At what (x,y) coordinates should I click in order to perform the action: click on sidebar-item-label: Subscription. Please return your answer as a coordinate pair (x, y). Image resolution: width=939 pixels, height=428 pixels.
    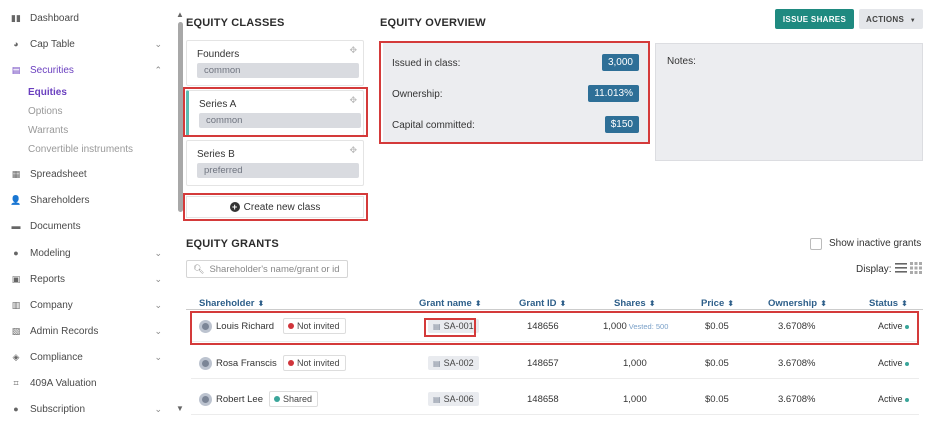
    Looking at the image, I should click on (58, 409).